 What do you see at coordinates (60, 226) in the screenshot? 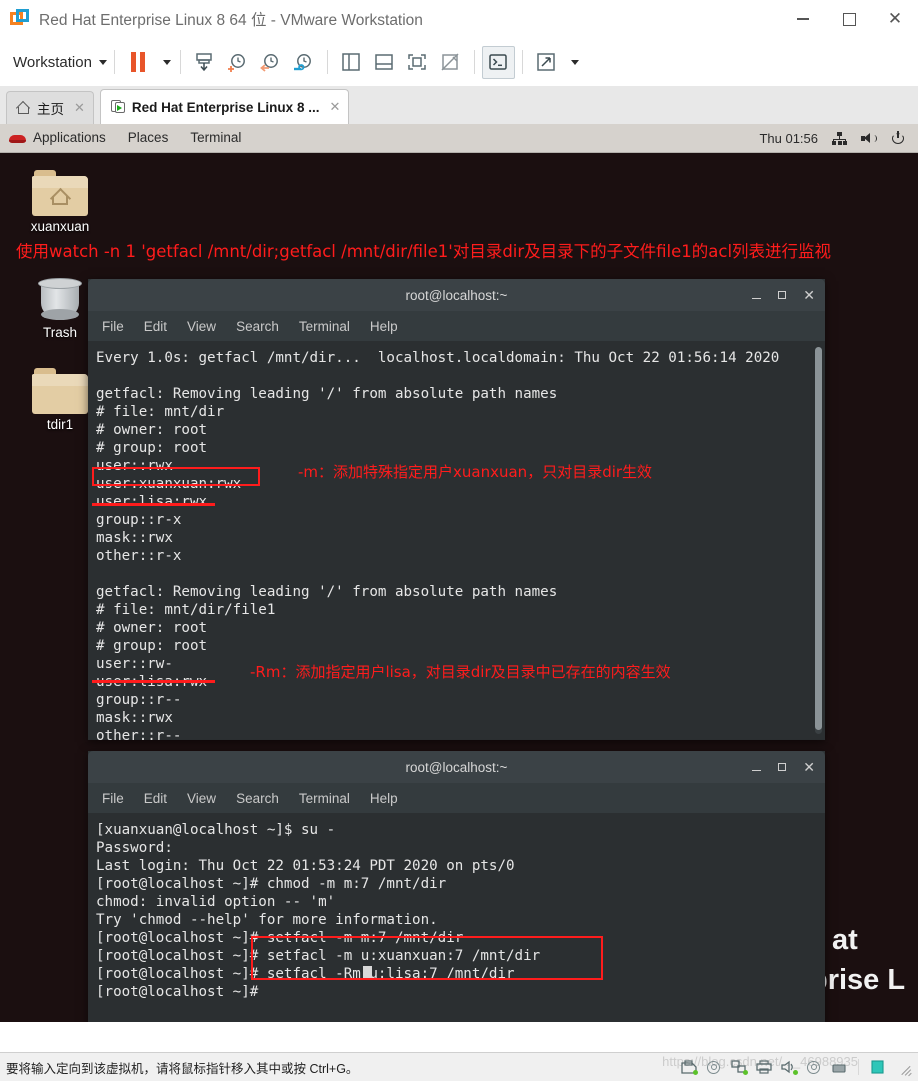
I see `desktop-icon-label: xuanxuan` at bounding box center [60, 226].